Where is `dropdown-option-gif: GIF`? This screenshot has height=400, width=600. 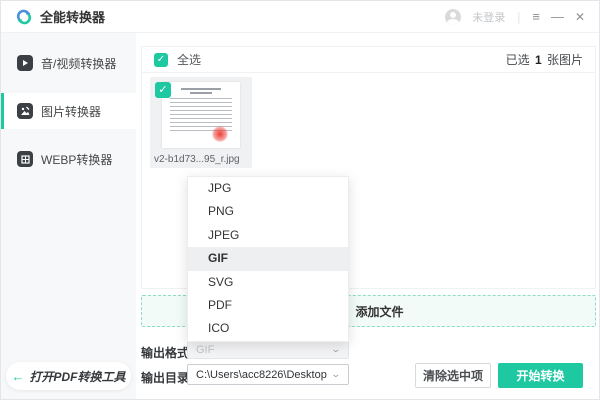 dropdown-option-gif: GIF is located at coordinates (268, 259).